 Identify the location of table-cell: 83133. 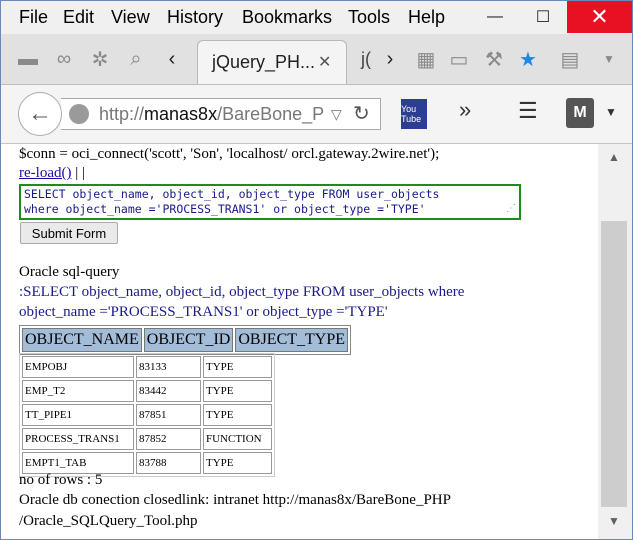
(168, 367).